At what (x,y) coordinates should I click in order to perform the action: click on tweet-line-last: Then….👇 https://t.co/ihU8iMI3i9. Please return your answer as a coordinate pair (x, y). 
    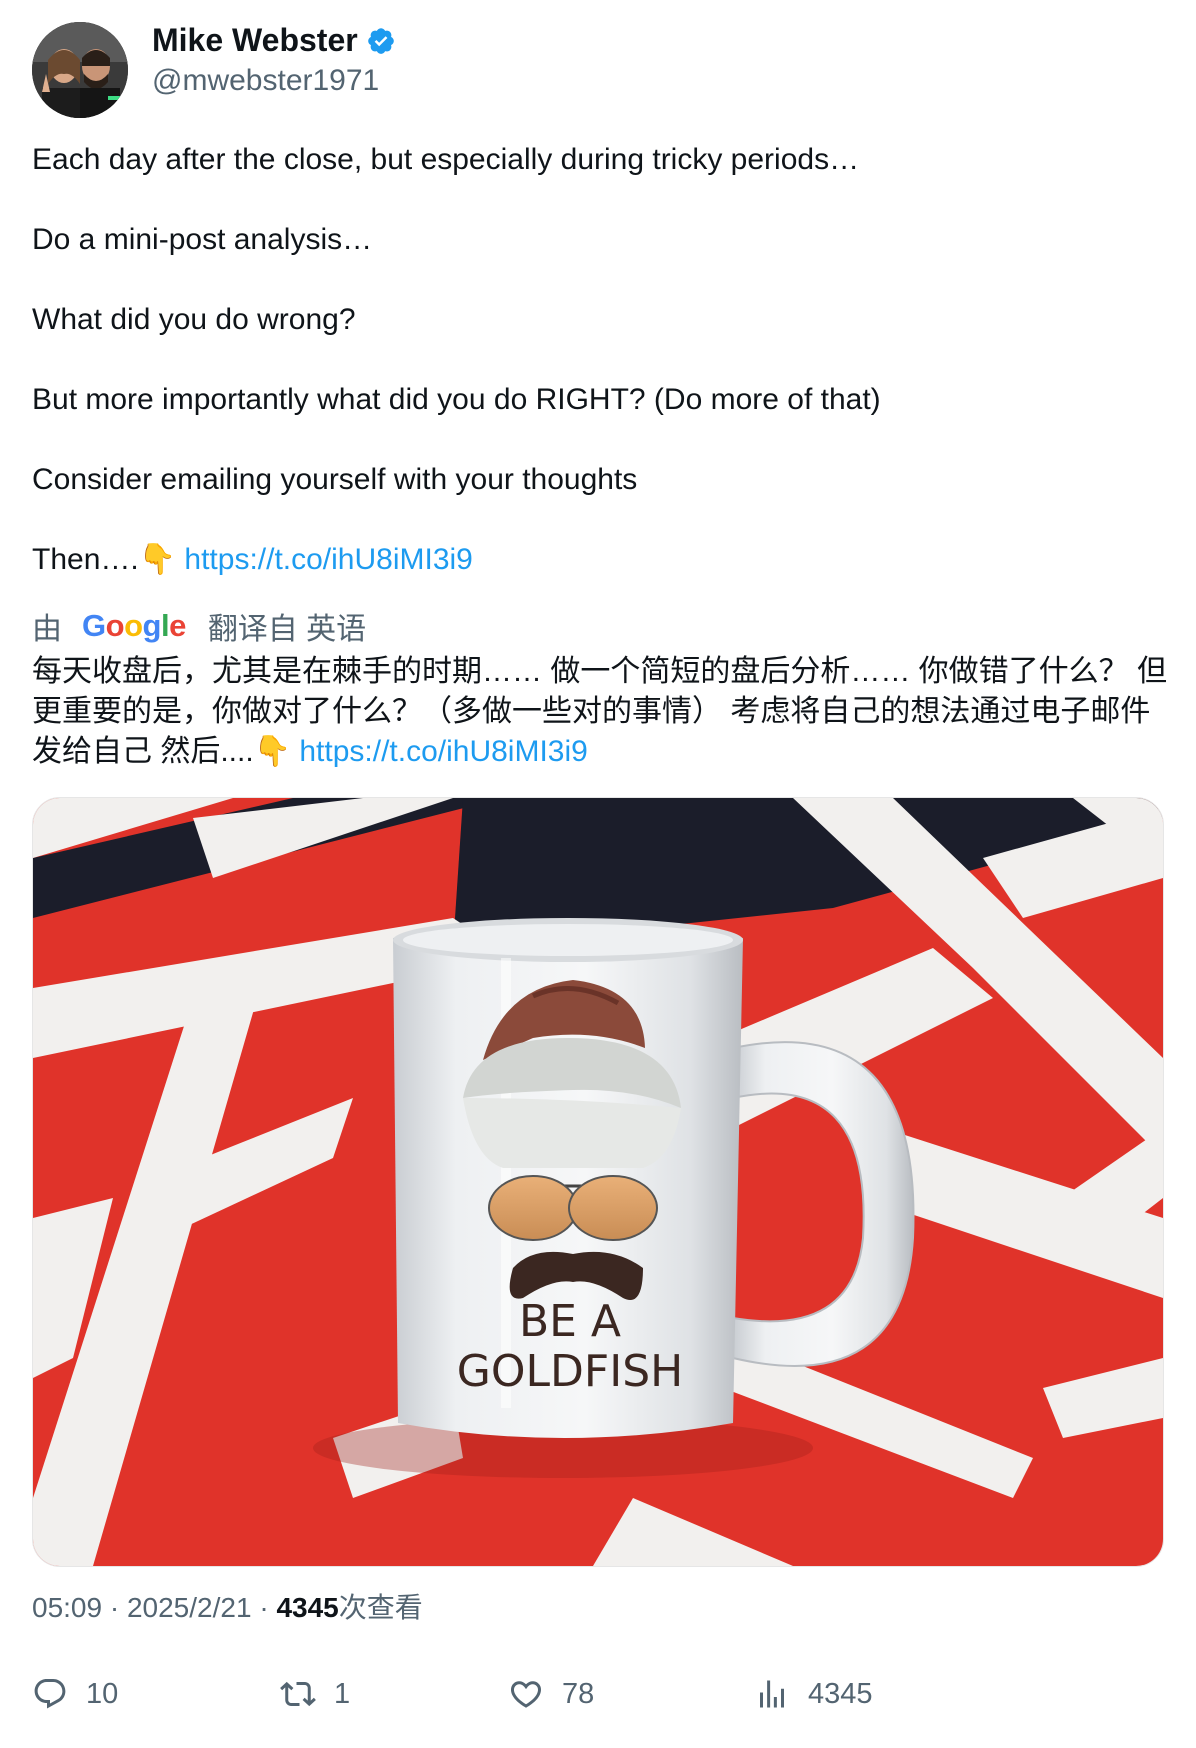
    Looking at the image, I should click on (602, 560).